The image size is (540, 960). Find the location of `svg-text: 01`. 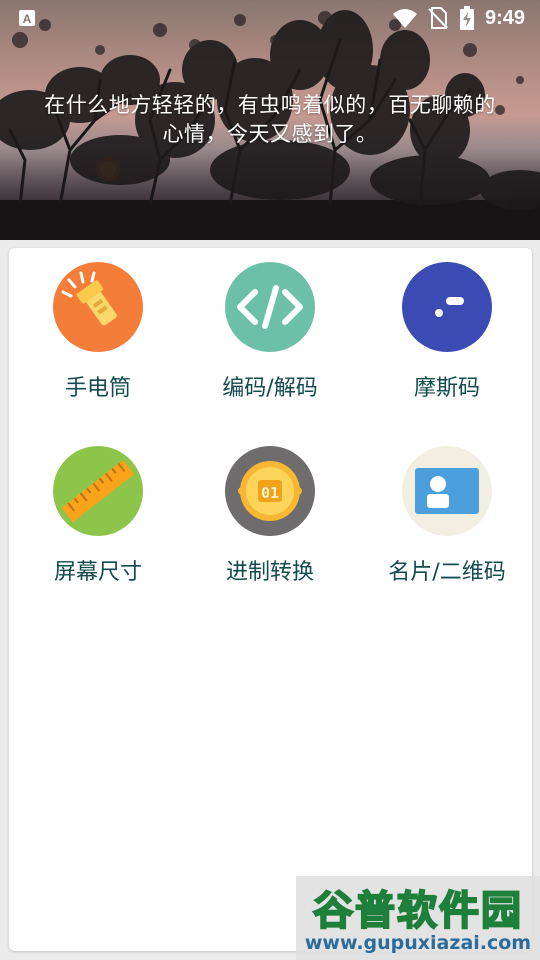

svg-text: 01 is located at coordinates (270, 493).